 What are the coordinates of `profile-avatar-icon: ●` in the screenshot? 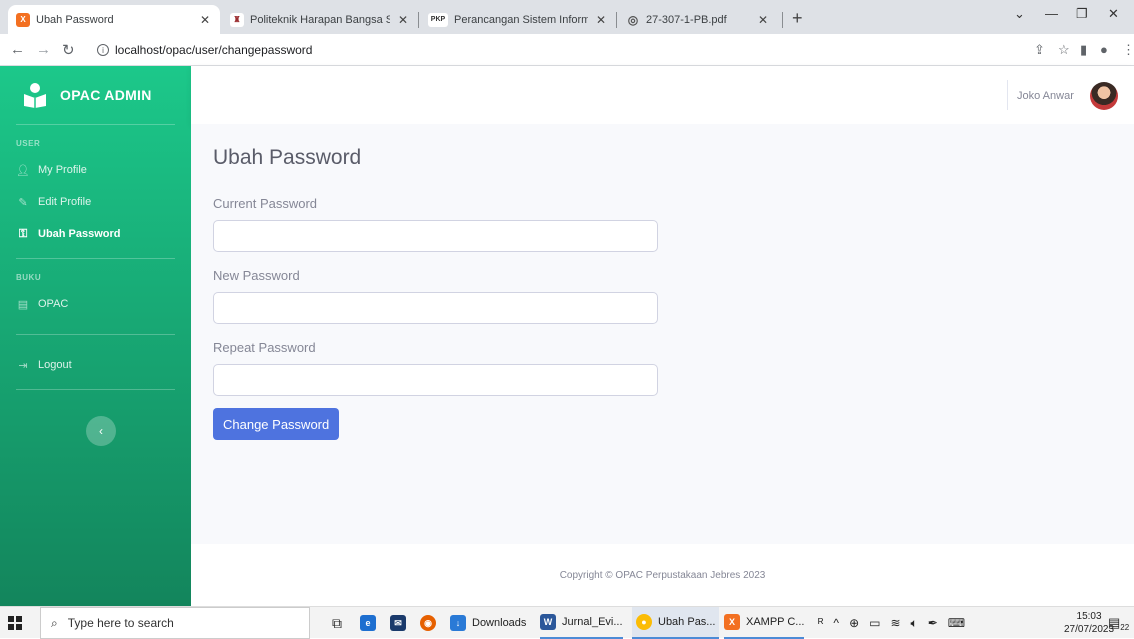 It's located at (1104, 49).